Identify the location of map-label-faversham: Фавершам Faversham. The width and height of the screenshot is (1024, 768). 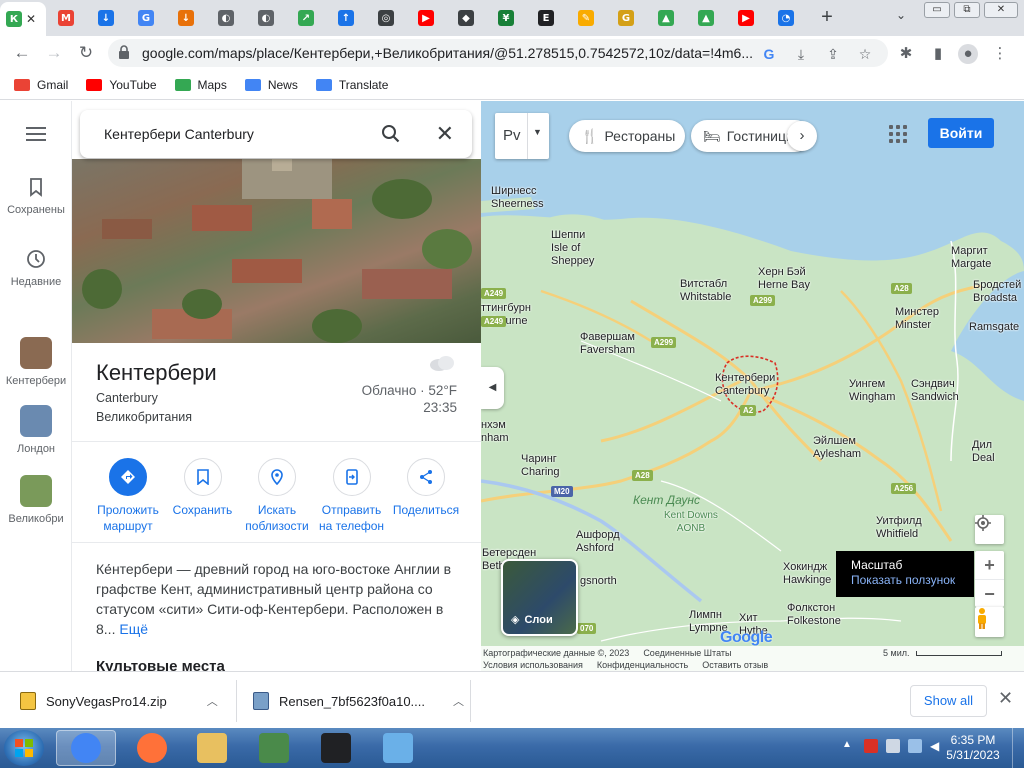
(607, 344).